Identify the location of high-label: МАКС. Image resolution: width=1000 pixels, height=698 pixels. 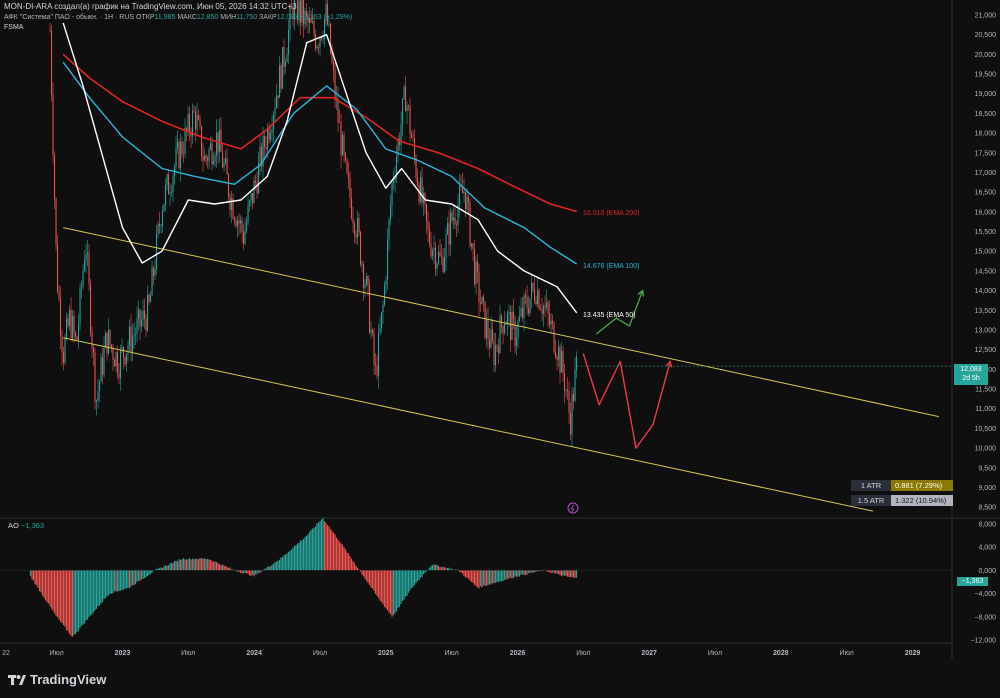
(187, 17).